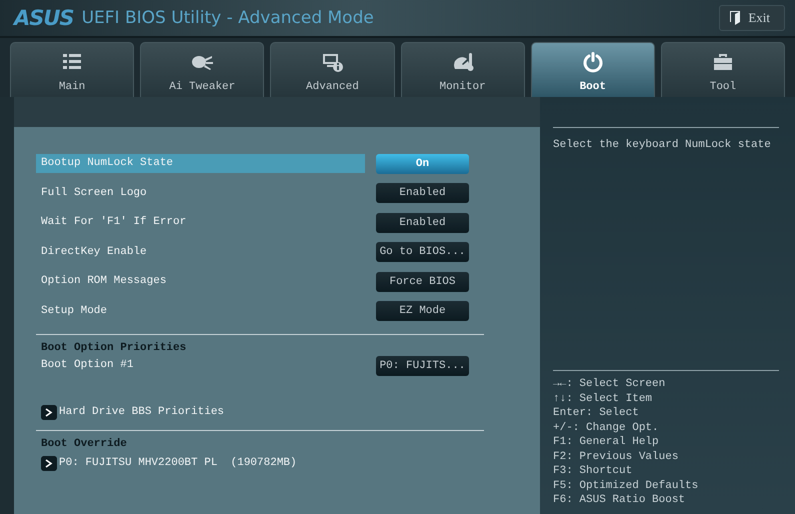 The image size is (795, 514). Describe the element at coordinates (735, 18) in the screenshot. I see `door-icon` at that location.